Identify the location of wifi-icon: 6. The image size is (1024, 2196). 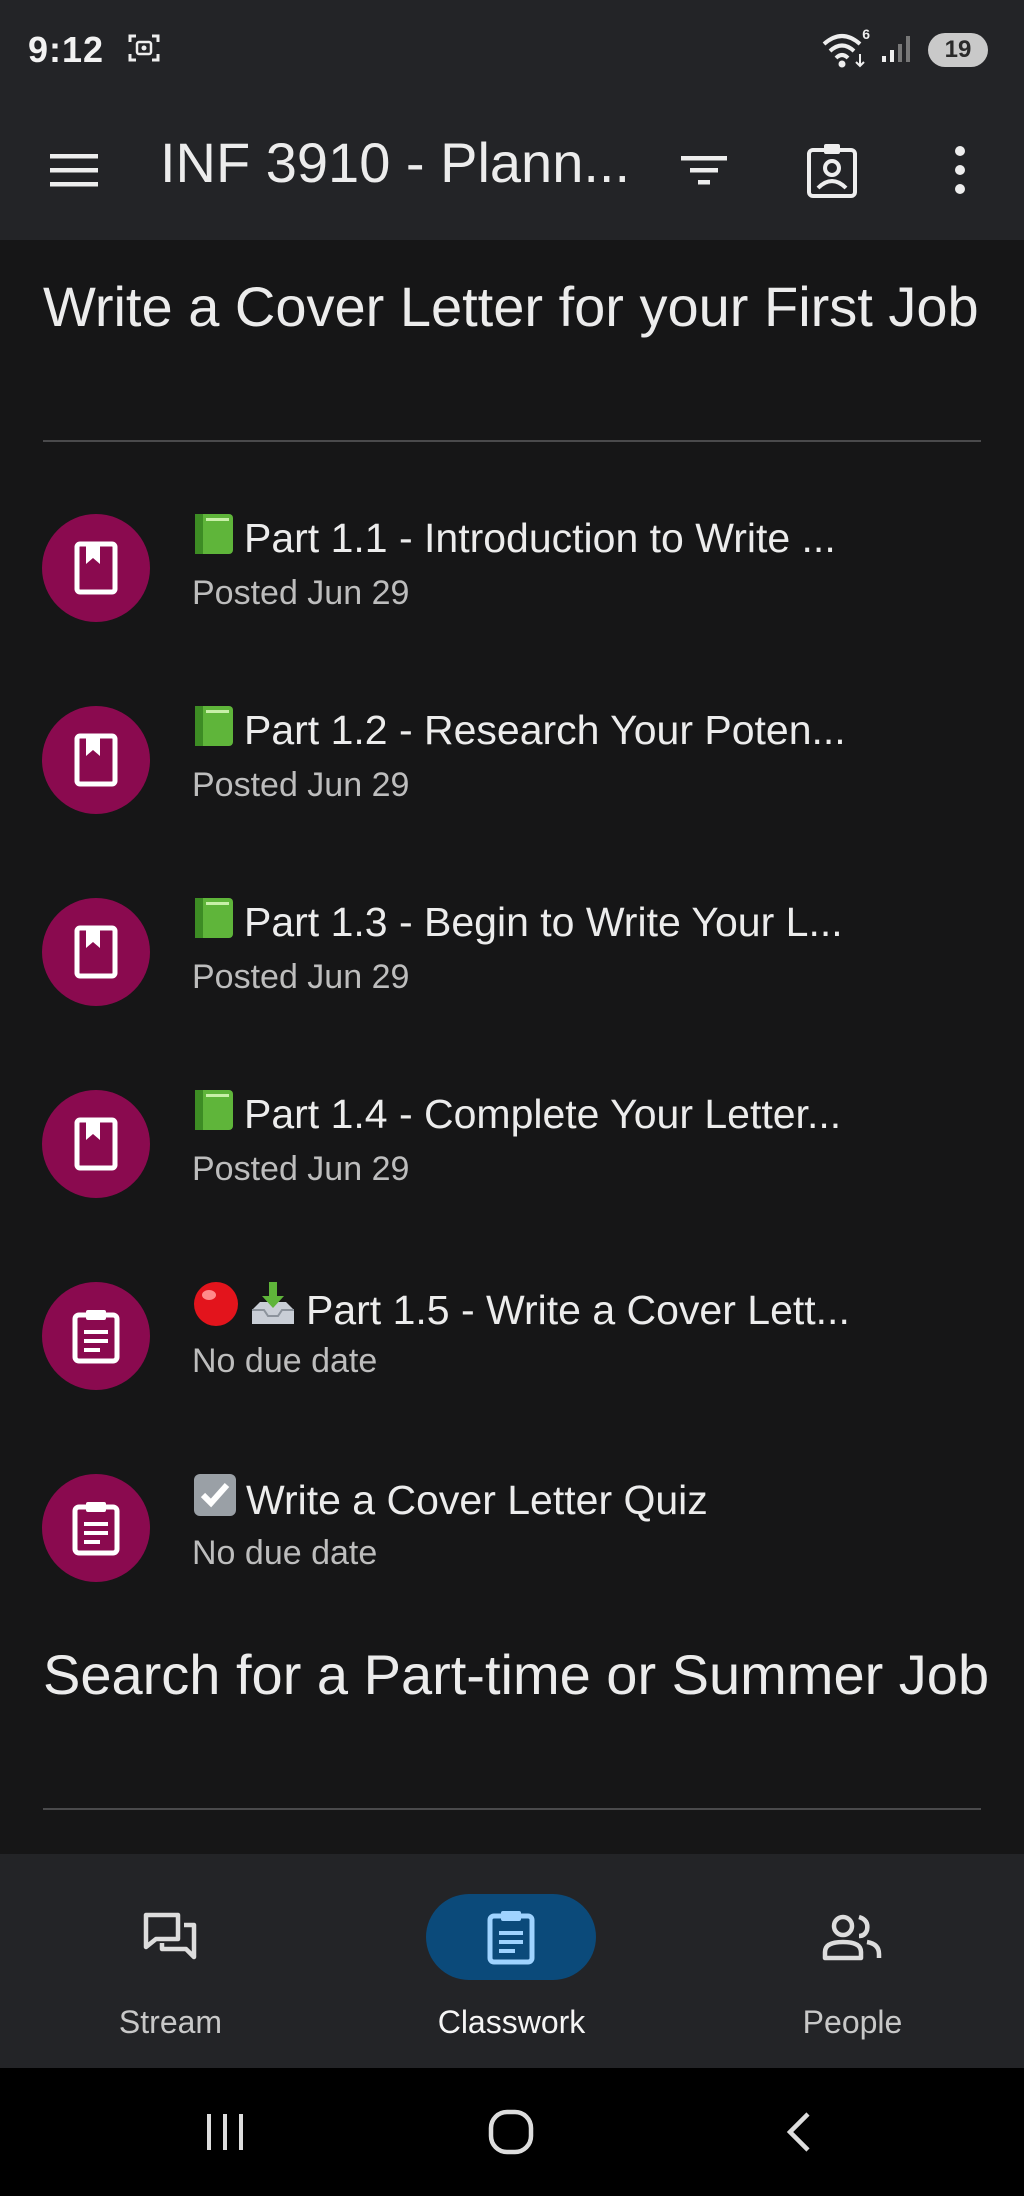
(845, 48).